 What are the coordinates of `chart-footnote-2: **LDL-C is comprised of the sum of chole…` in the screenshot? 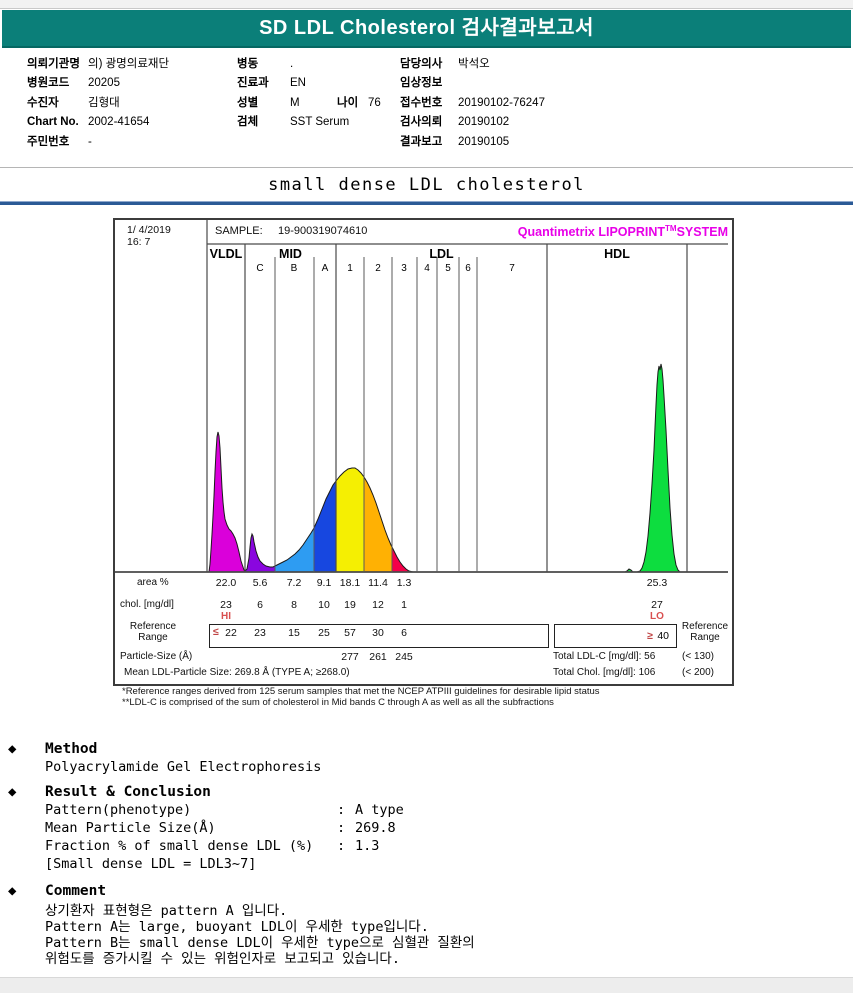 It's located at (338, 702).